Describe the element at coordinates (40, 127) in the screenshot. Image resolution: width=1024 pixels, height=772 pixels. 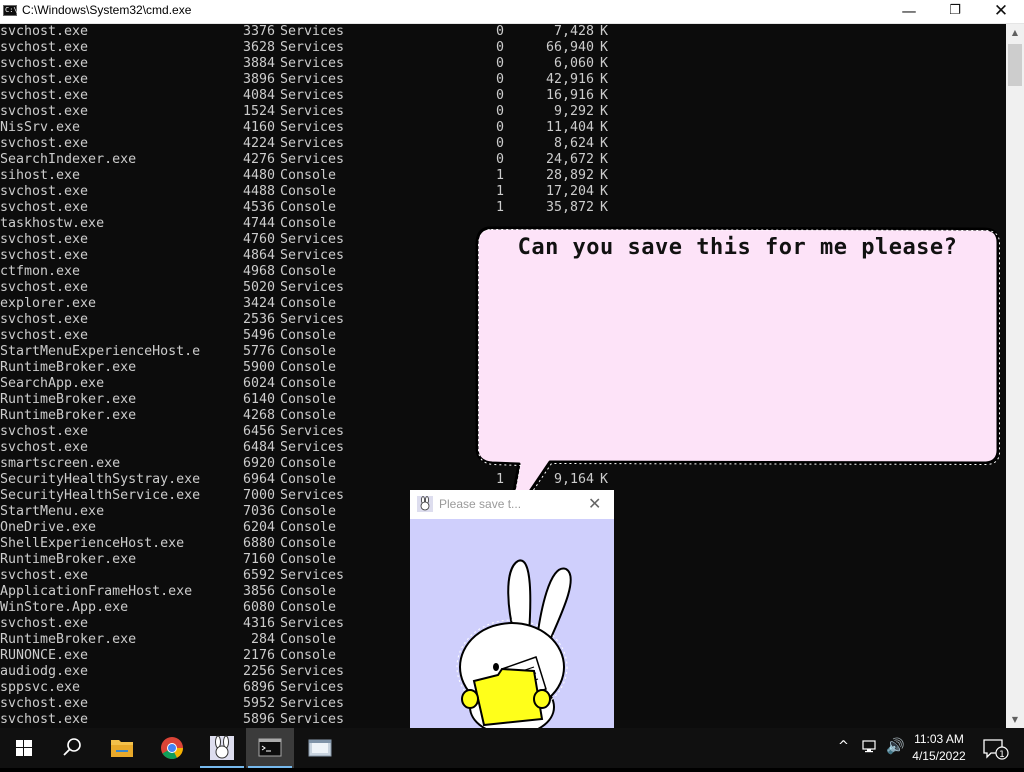
I see `process-name: NisSrv.exe` at that location.